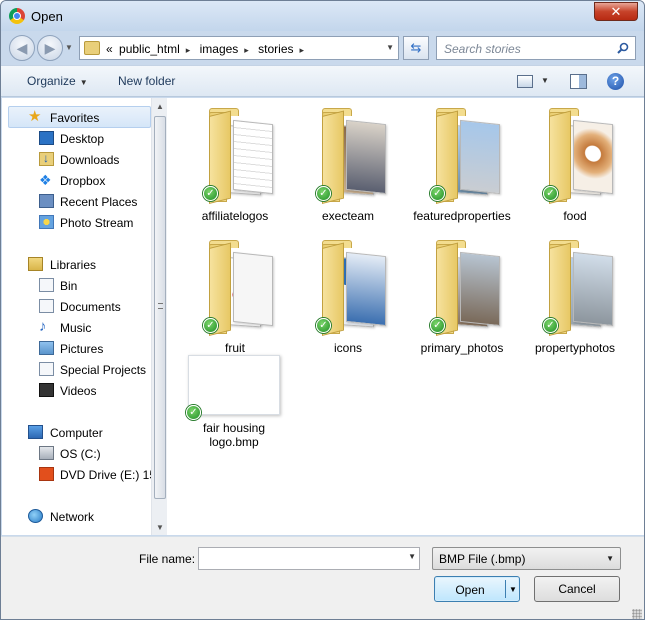  I want to click on nav-favorites: ★ Favorites, so click(77, 117).